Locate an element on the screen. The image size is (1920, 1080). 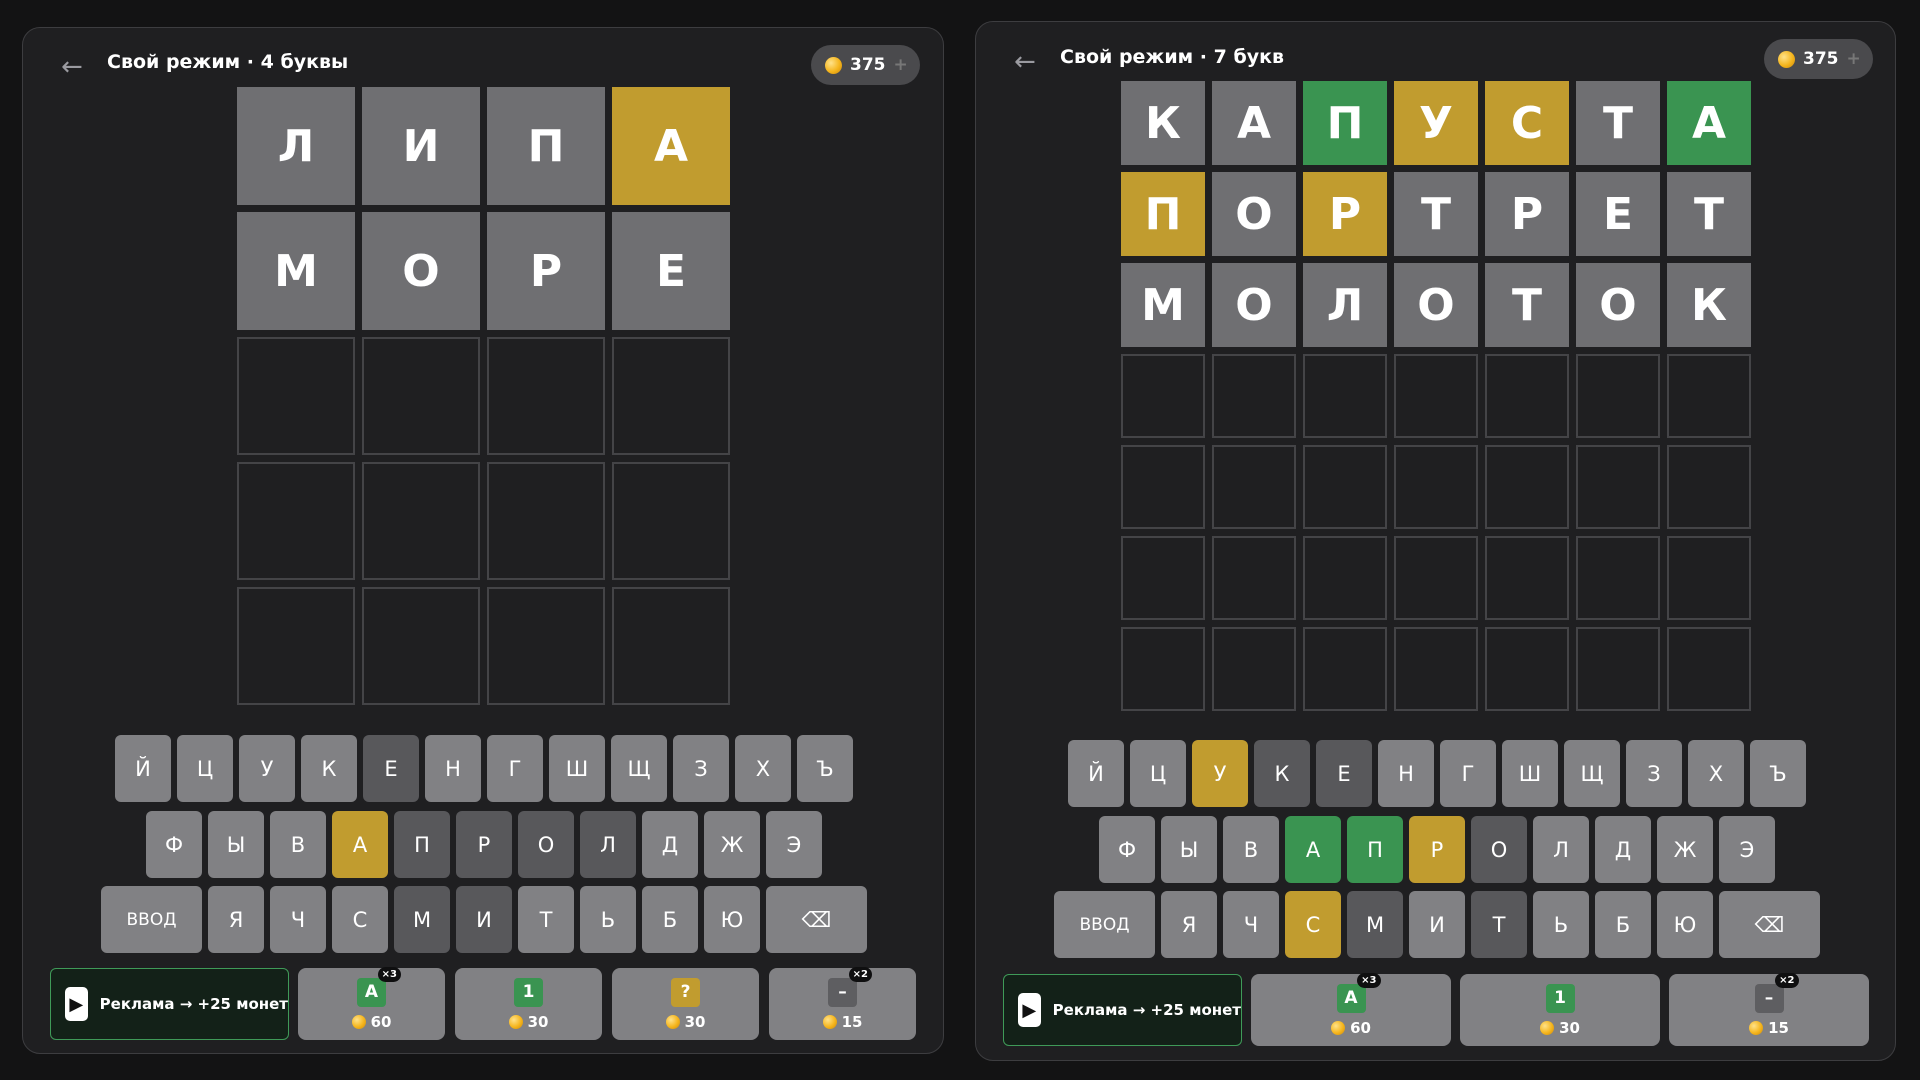
powerup-symbol: 1 is located at coordinates (1560, 998).